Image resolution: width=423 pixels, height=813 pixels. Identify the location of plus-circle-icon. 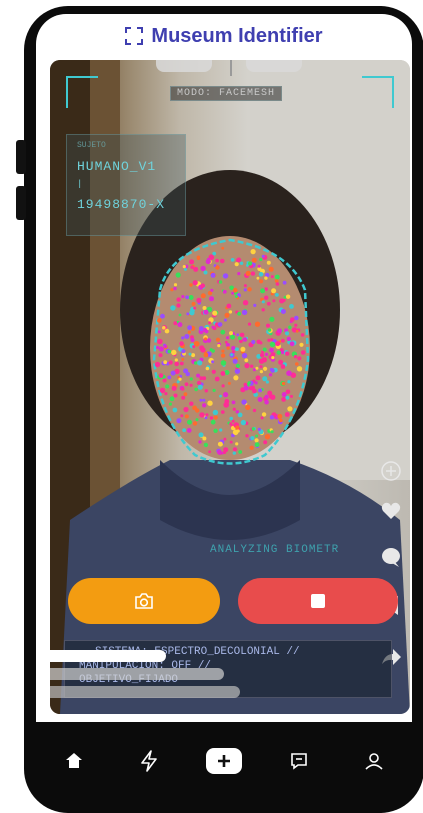
(391, 471).